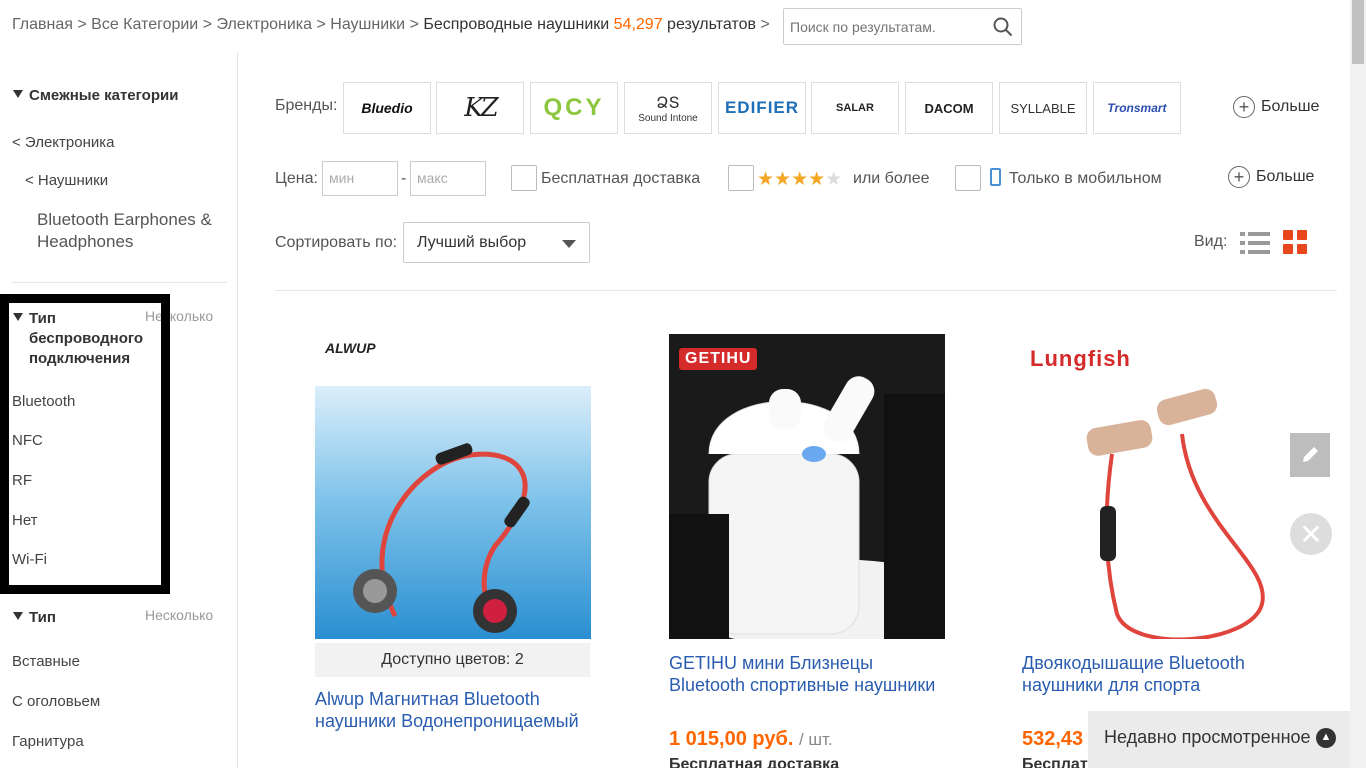 The height and width of the screenshot is (768, 1366). What do you see at coordinates (884, 26) in the screenshot?
I see `search-input` at bounding box center [884, 26].